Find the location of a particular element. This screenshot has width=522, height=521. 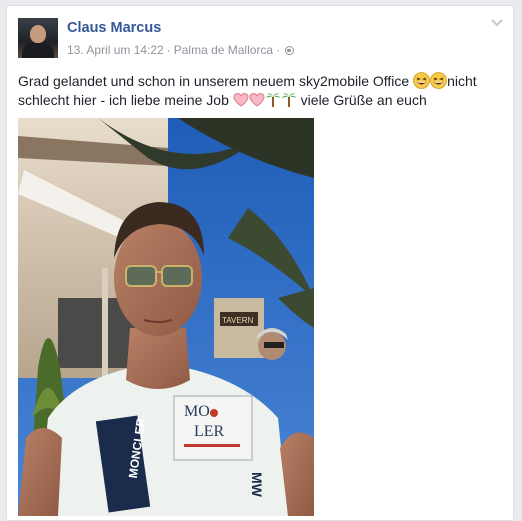

post-meta: 13. April um 14:22 · Palma de Mallorca · is located at coordinates (181, 50).